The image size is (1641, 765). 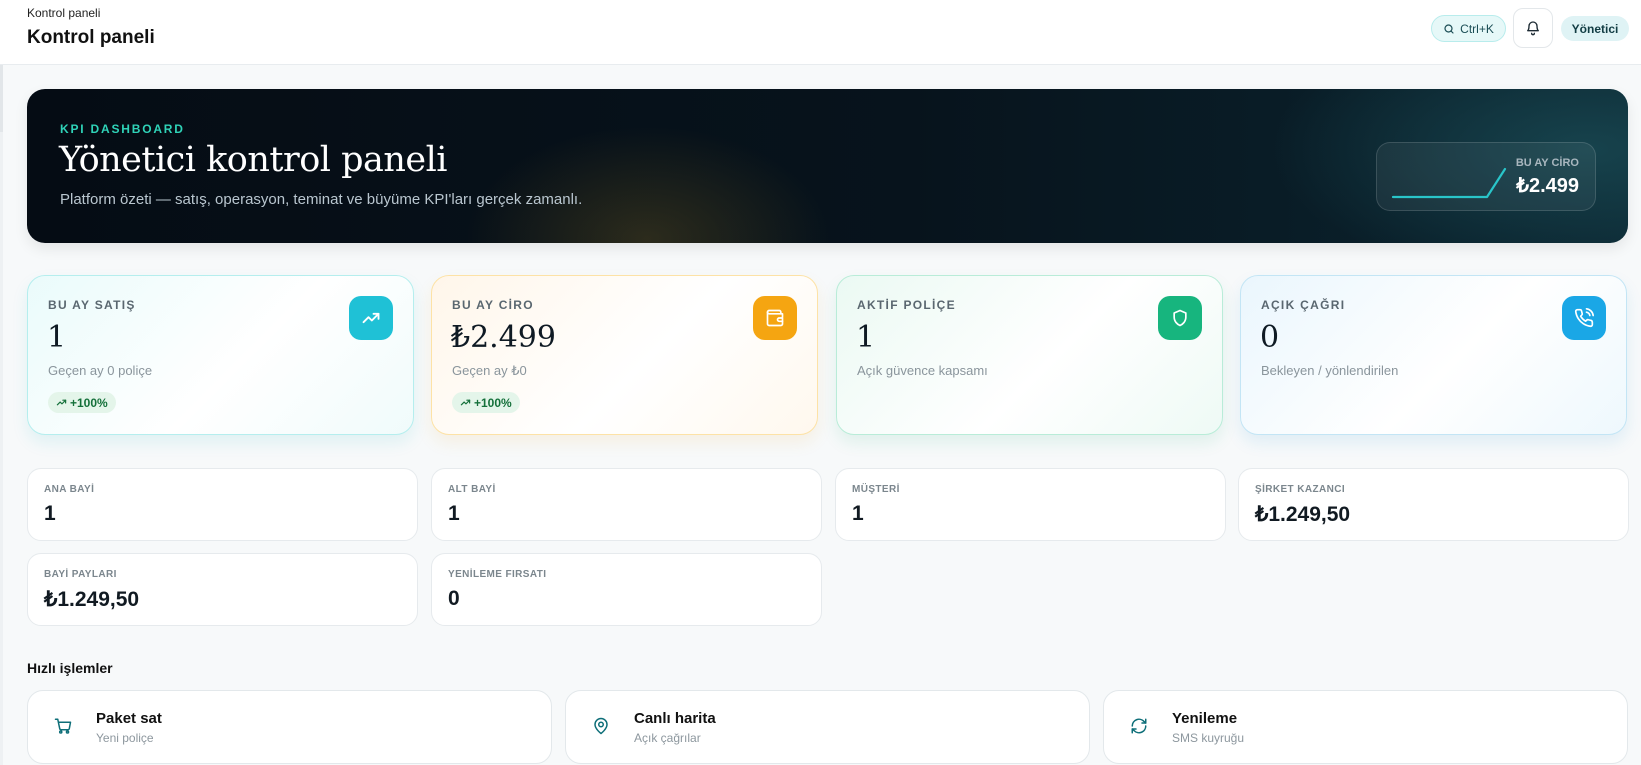 What do you see at coordinates (489, 370) in the screenshot?
I see `kpi-subtext: Geçen ay ₺0` at bounding box center [489, 370].